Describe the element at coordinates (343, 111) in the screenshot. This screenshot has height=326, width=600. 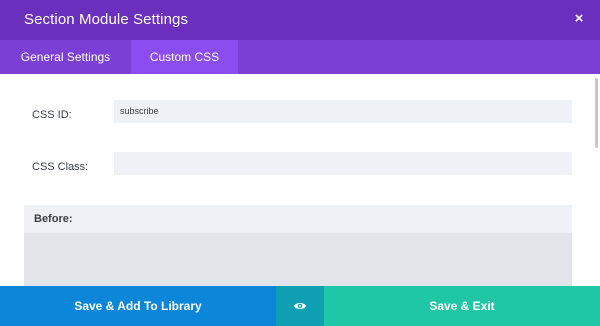
I see `css-id-input: subscribe` at that location.